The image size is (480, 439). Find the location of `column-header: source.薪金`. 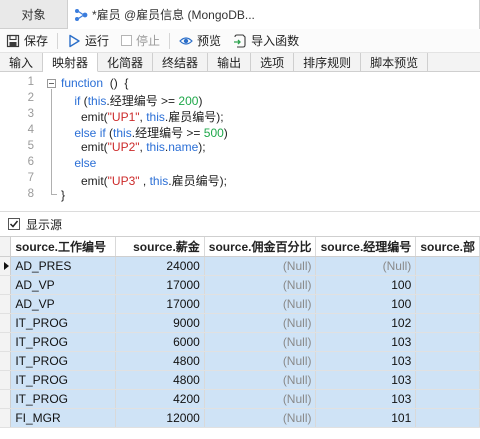

column-header: source.薪金 is located at coordinates (160, 247).